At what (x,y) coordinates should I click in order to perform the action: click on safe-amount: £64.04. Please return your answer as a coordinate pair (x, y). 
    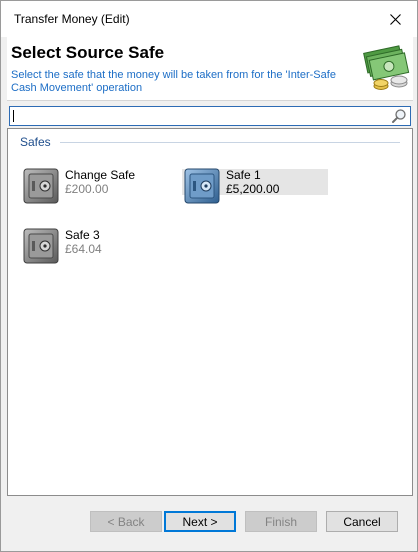
    Looking at the image, I should click on (83, 249).